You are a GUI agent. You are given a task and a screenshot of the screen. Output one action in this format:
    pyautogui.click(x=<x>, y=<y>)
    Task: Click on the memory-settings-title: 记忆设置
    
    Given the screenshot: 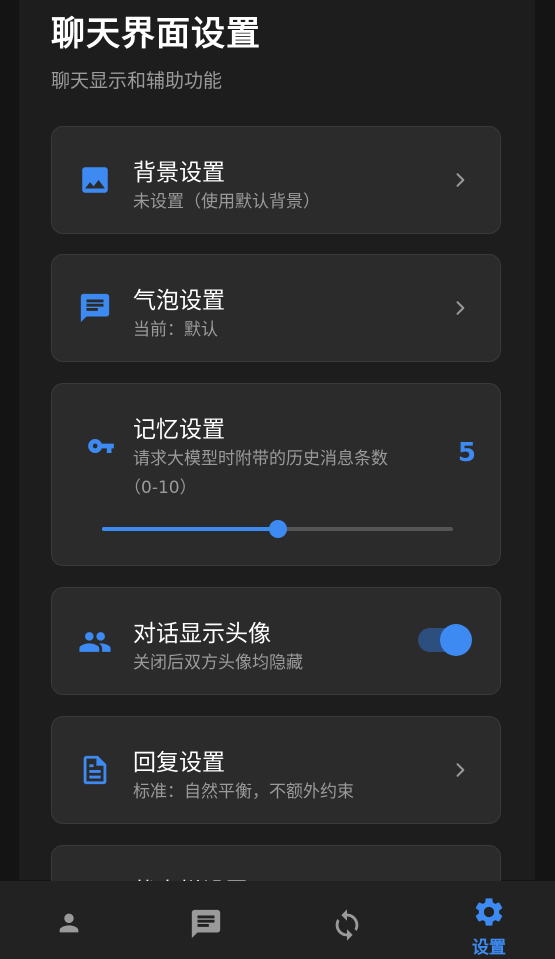 What is the action you would take?
    pyautogui.click(x=179, y=430)
    